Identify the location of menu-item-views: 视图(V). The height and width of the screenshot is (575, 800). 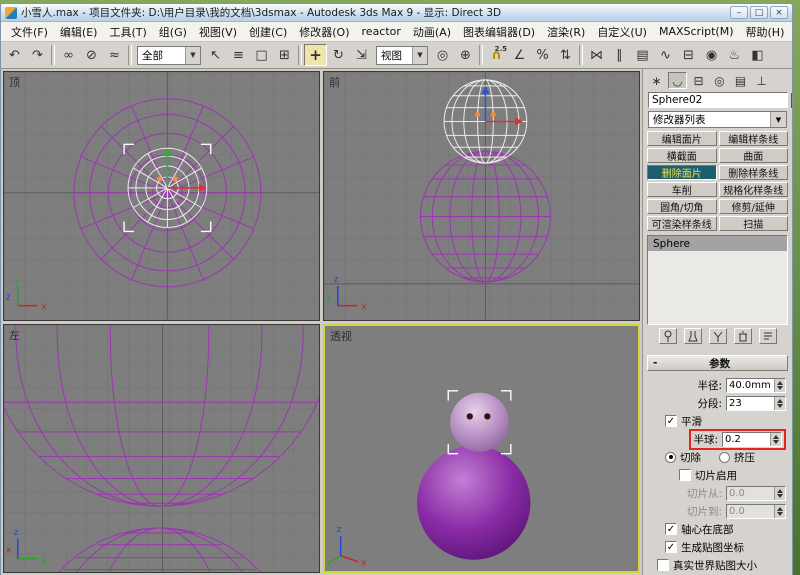
(218, 32).